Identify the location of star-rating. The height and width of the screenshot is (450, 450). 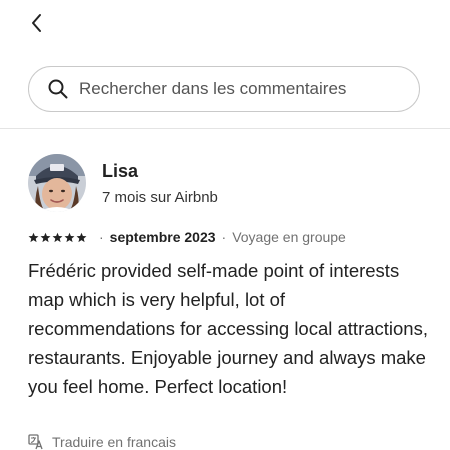
(57, 237).